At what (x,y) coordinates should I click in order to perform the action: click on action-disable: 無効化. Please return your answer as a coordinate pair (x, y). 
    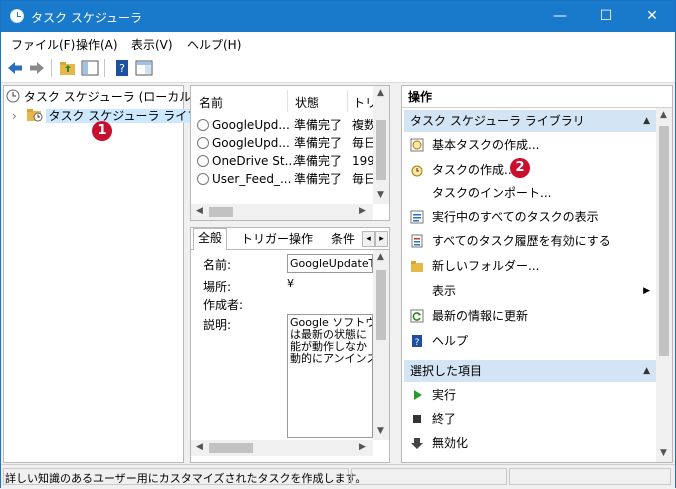
    Looking at the image, I should click on (439, 443).